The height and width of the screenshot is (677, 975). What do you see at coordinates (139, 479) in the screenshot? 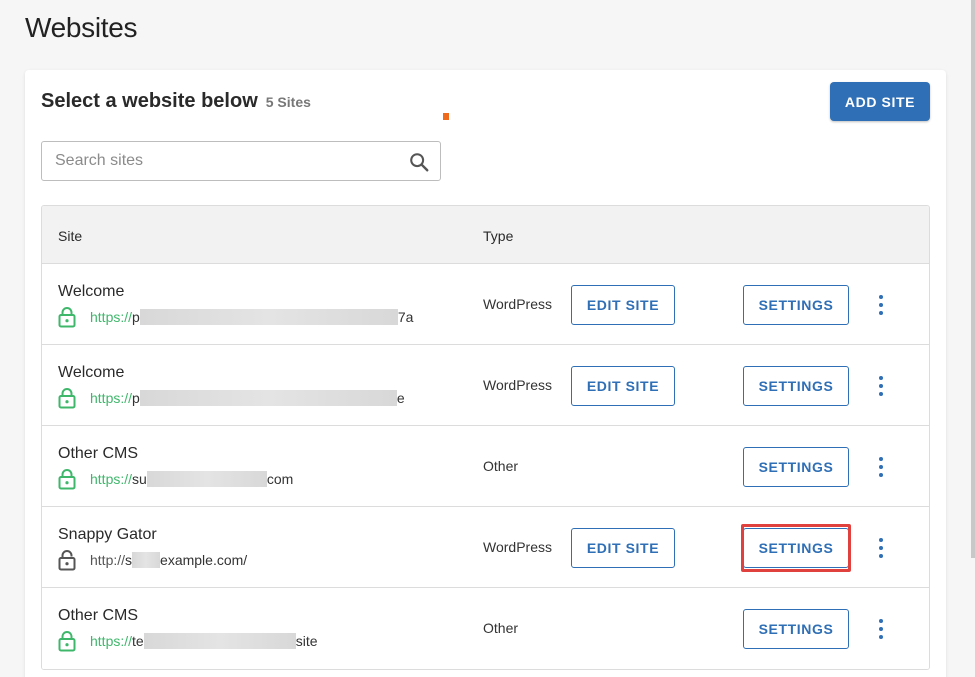
I see `url-start: su` at bounding box center [139, 479].